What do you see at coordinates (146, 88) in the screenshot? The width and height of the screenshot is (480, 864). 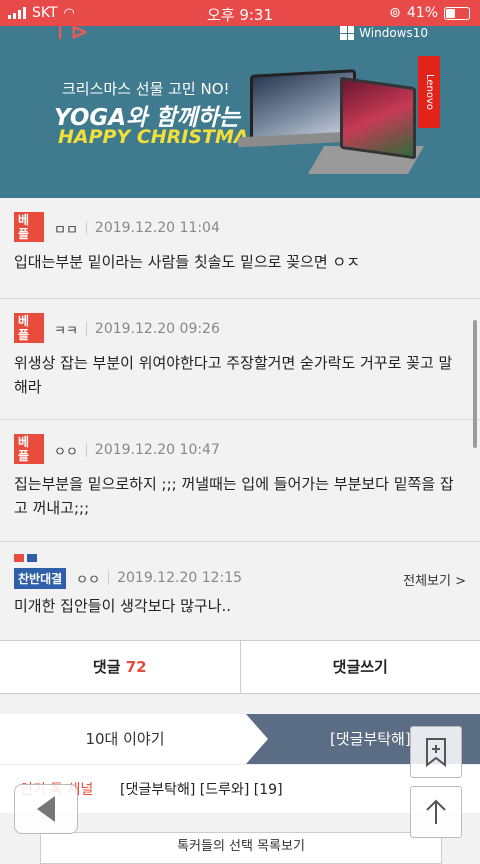 I see `banner-line1: 크리스마스 선물 고민 NO!` at bounding box center [146, 88].